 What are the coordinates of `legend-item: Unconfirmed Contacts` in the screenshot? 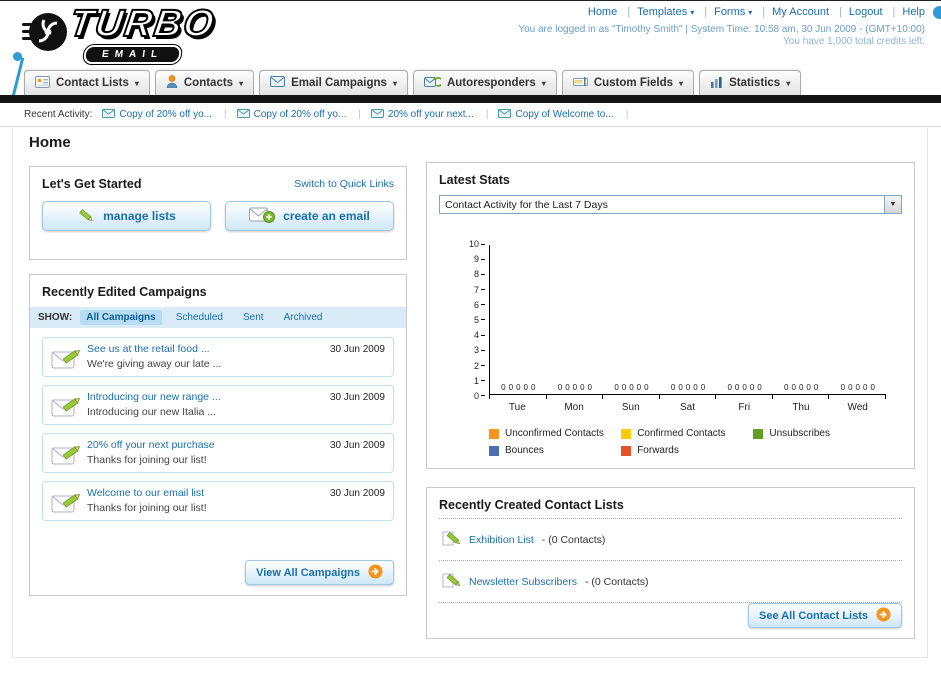 It's located at (555, 433).